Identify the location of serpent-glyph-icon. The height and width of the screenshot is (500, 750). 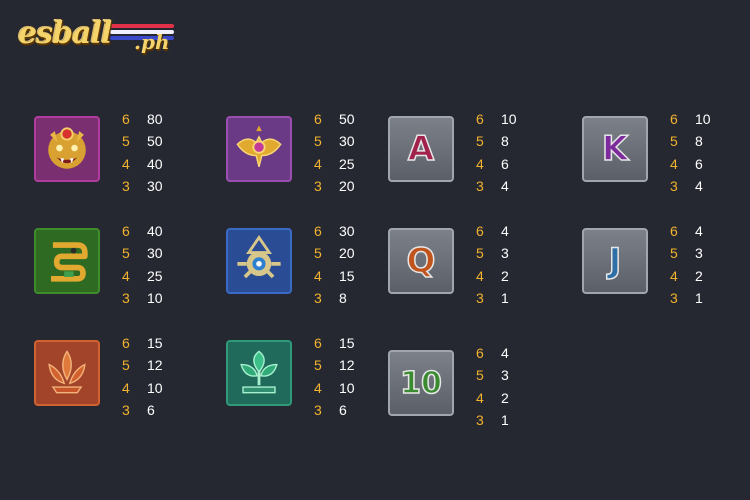
(67, 261).